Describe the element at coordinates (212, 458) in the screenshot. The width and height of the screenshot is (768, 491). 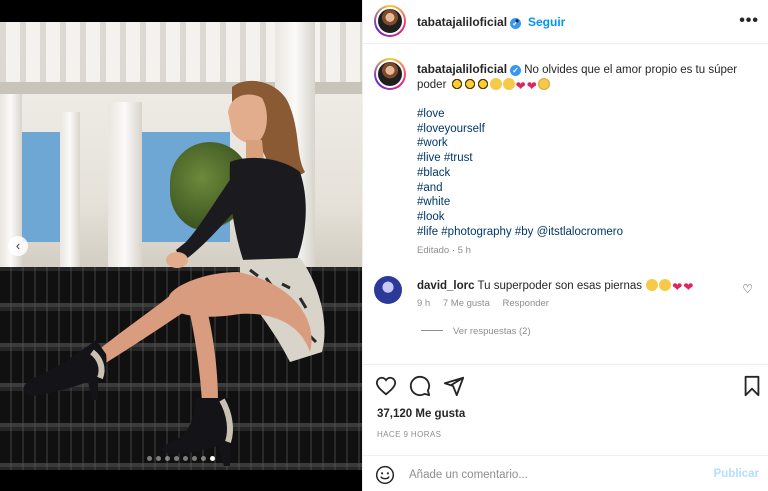
I see `carousel-dot-active` at that location.